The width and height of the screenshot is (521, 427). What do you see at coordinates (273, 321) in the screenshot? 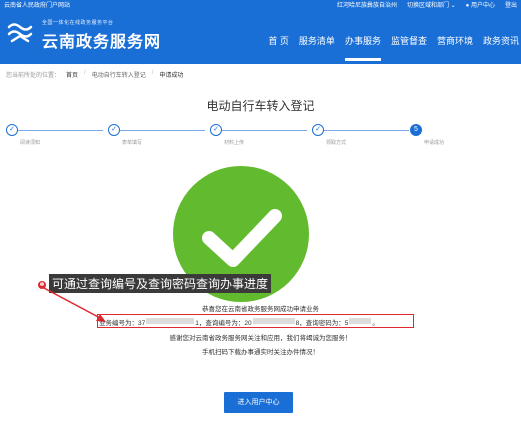
I see `redacted-query-number` at bounding box center [273, 321].